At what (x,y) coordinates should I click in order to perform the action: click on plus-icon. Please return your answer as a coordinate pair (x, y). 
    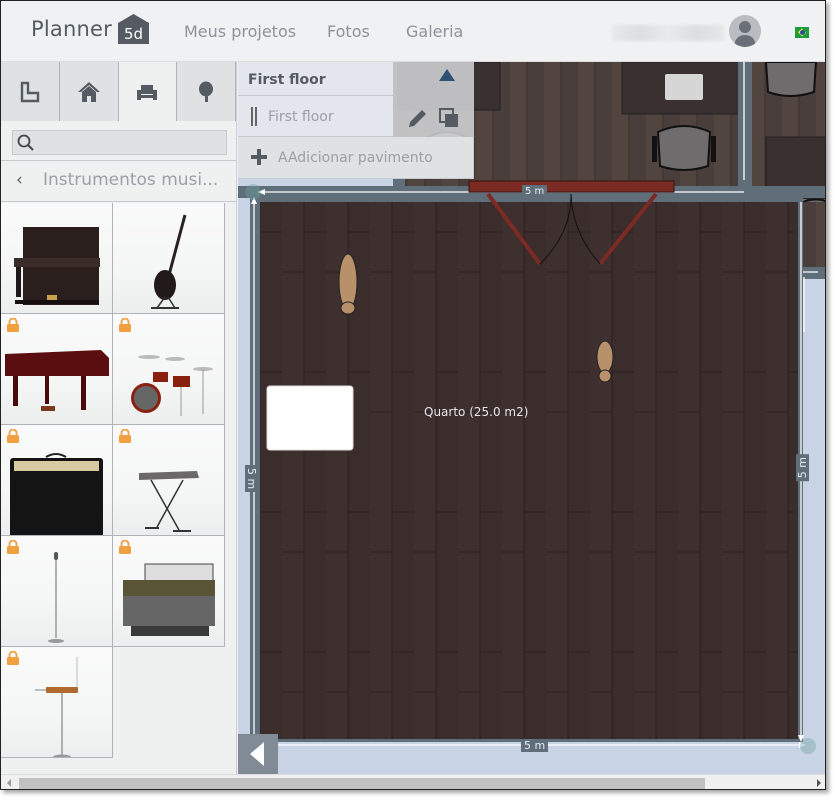
    Looking at the image, I should click on (259, 157).